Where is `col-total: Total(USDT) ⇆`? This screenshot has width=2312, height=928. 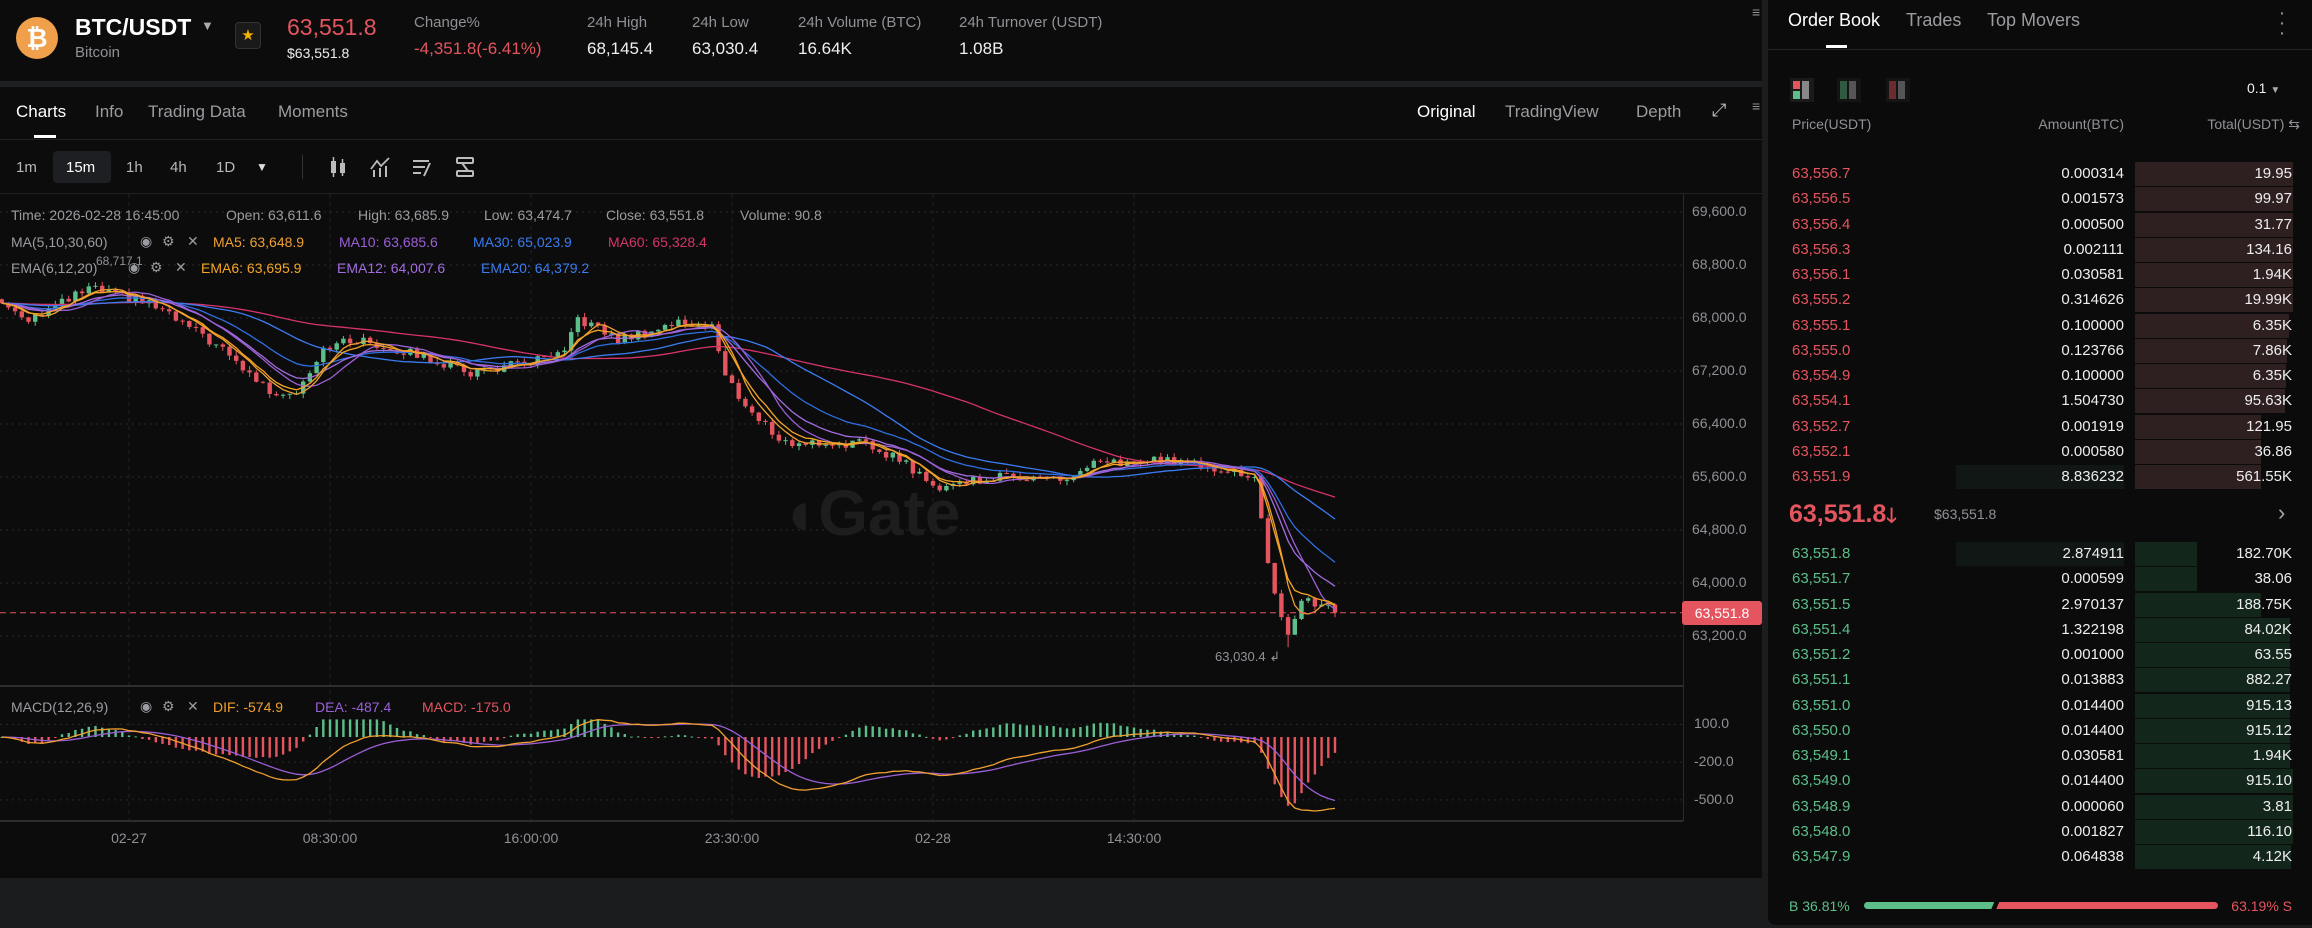 col-total: Total(USDT) ⇆ is located at coordinates (2253, 124).